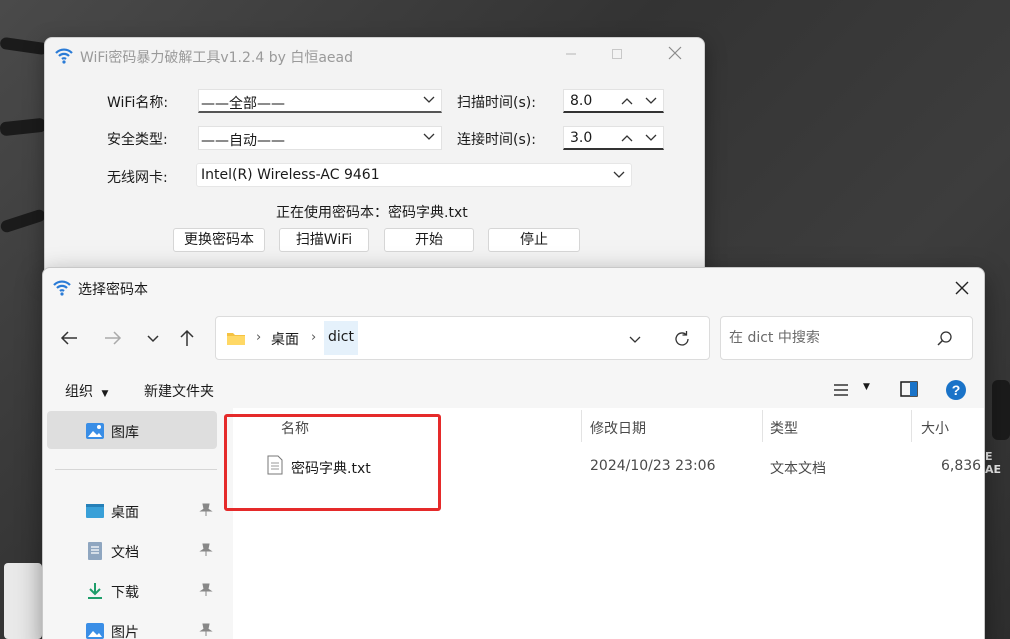  Describe the element at coordinates (137, 140) in the screenshot. I see `security-type-label: 安全类型:` at that location.